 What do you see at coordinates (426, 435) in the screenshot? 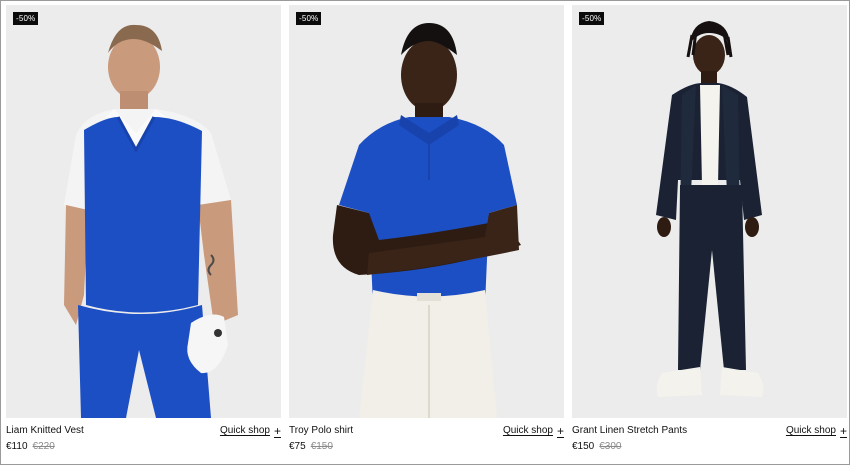
I see `product-info: Troy Polo shirt Quick shop + €75 €150` at bounding box center [426, 435].